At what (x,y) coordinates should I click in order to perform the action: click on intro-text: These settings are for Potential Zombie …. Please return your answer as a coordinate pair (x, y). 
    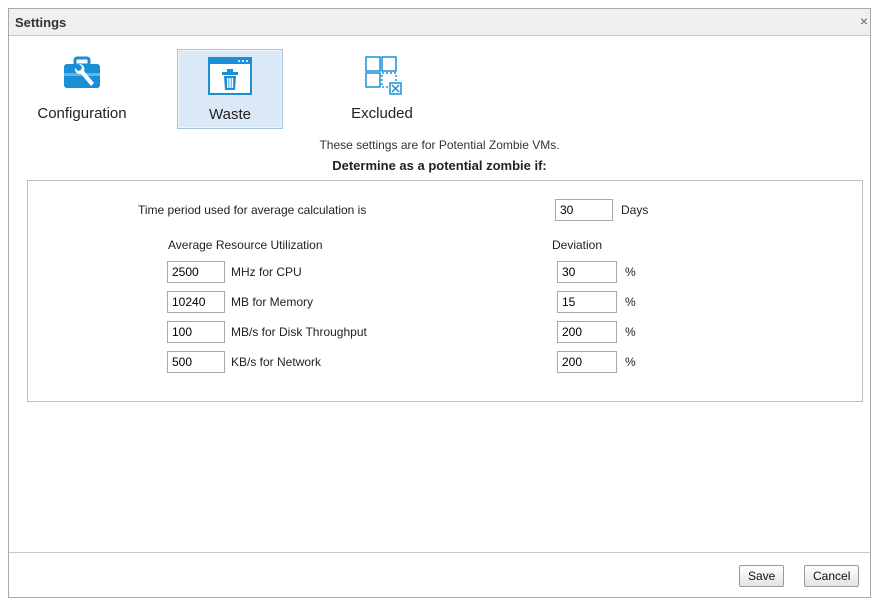
    Looking at the image, I should click on (439, 145).